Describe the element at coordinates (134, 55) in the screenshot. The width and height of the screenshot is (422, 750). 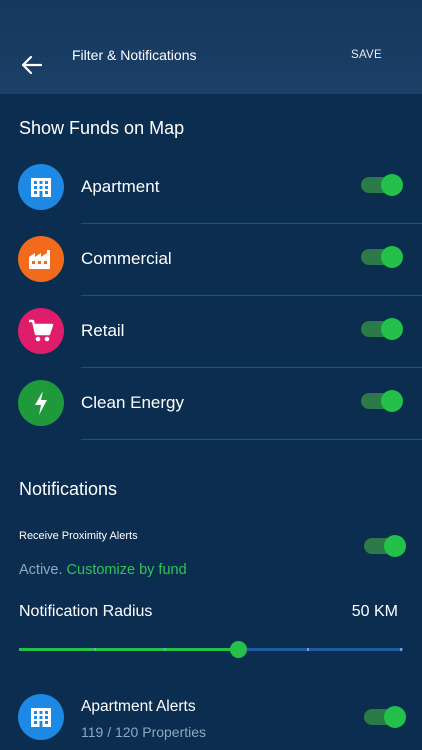
I see `page-title: Filter & Notifications` at that location.